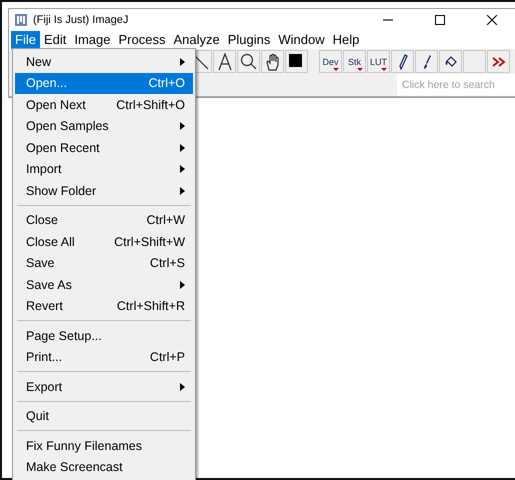  I want to click on pencil-icon, so click(403, 62).